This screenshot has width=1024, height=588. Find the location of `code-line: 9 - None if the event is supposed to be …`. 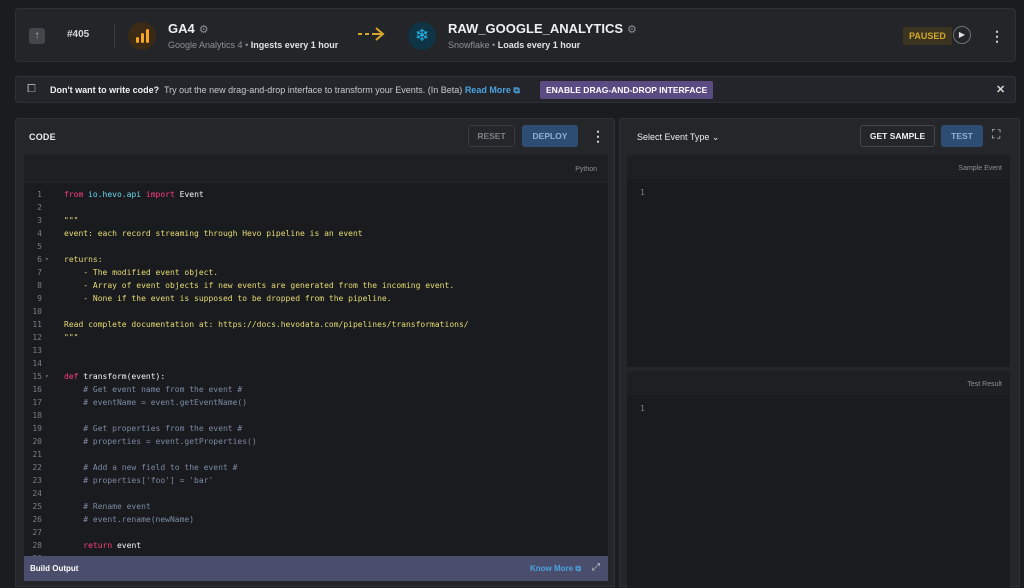

code-line: 9 - None if the event is supposed to be … is located at coordinates (316, 298).